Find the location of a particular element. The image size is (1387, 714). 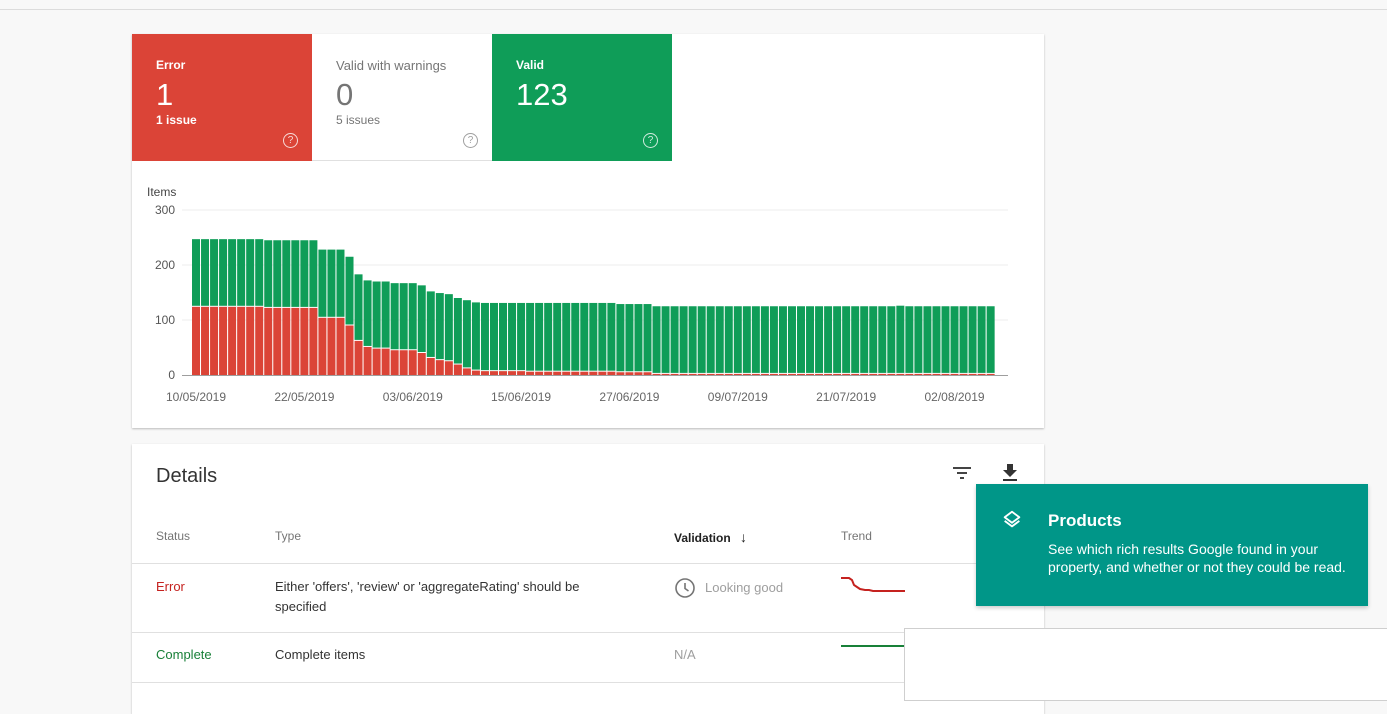

valid-with-warnings-tile: Valid with warnings 0 5 issues ? is located at coordinates (402, 97).